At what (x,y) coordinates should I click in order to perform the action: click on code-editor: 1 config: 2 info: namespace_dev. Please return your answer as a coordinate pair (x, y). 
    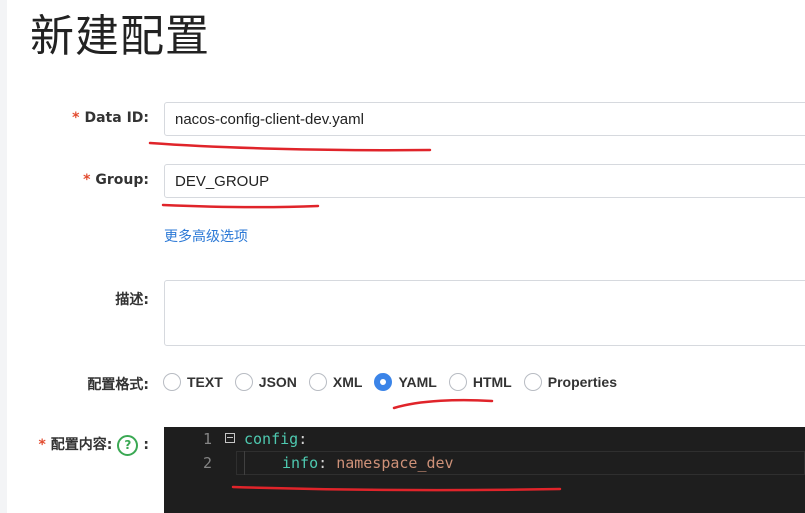
    Looking at the image, I should click on (484, 470).